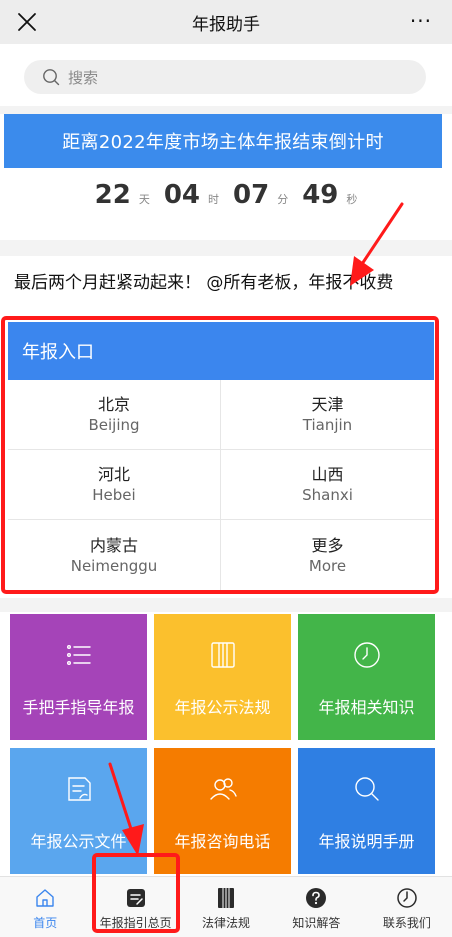 Image resolution: width=452 pixels, height=937 pixels. Describe the element at coordinates (78, 811) in the screenshot. I see `tile-documents: 年报公示文件` at that location.